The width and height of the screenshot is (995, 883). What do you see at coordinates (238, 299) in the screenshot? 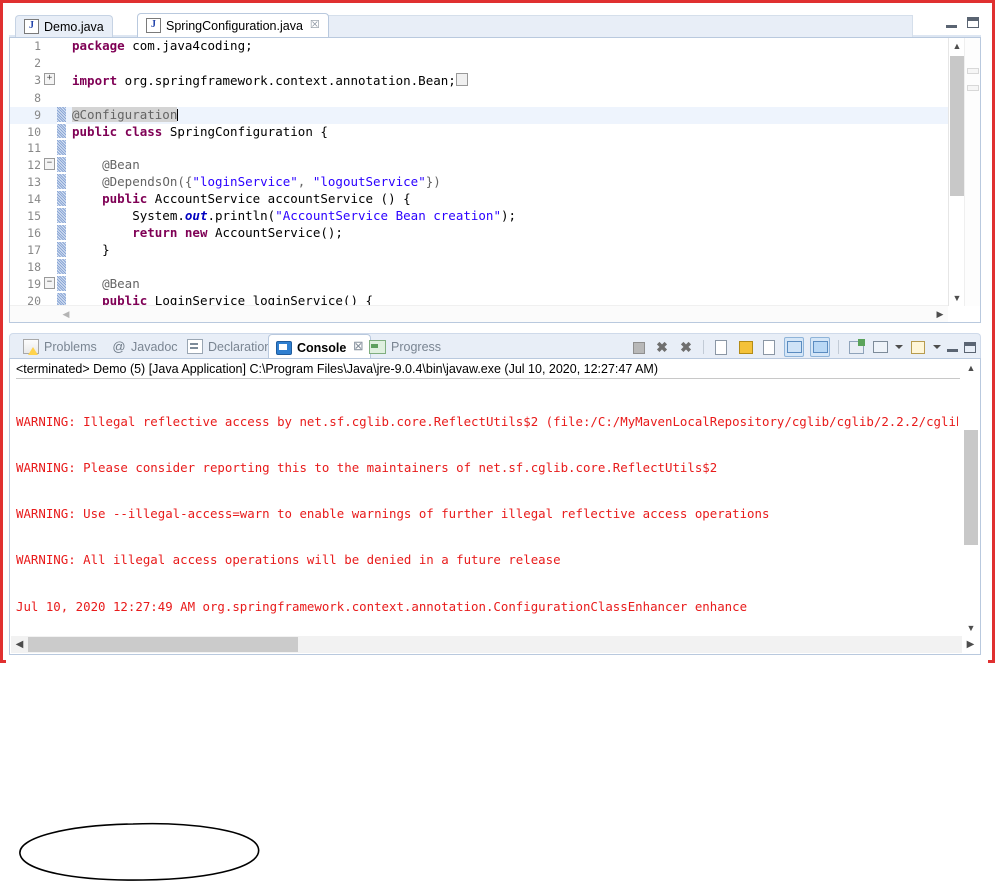
I see `code-text: public LoginService loginService() {` at bounding box center [238, 299].